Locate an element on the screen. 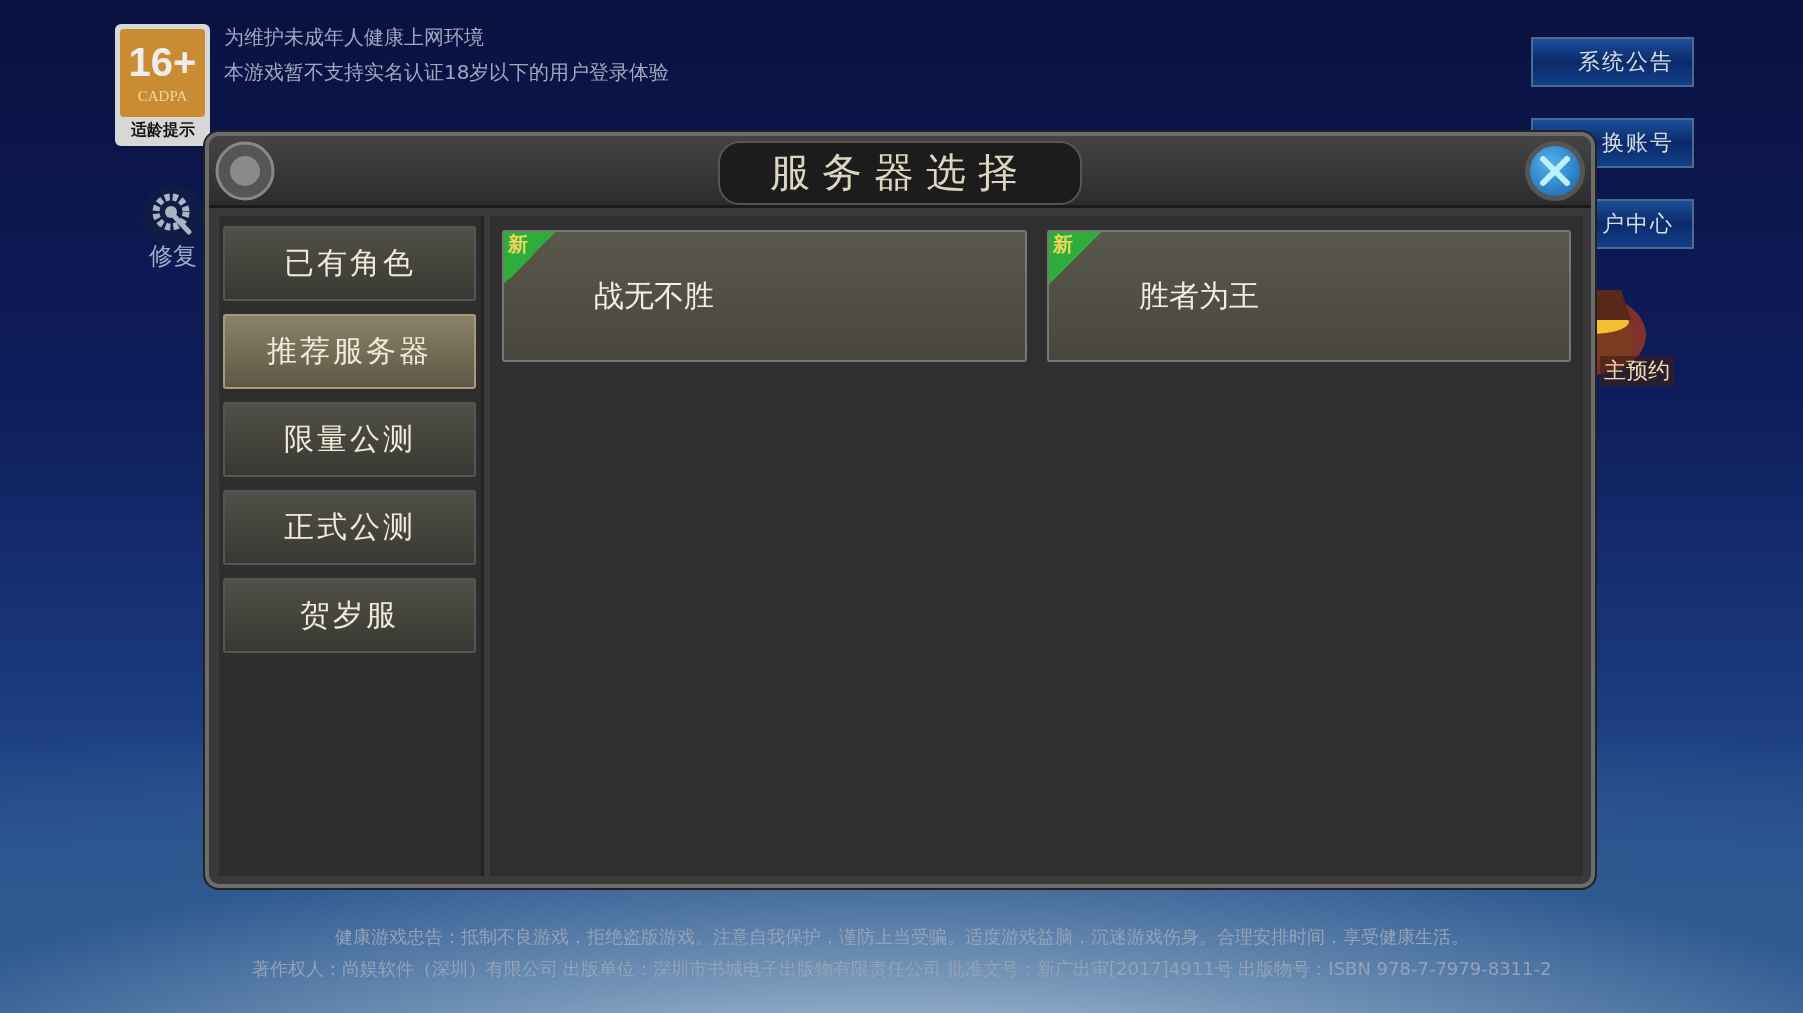 This screenshot has width=1803, height=1013. server-category-tab: 已有角色 is located at coordinates (349, 263).